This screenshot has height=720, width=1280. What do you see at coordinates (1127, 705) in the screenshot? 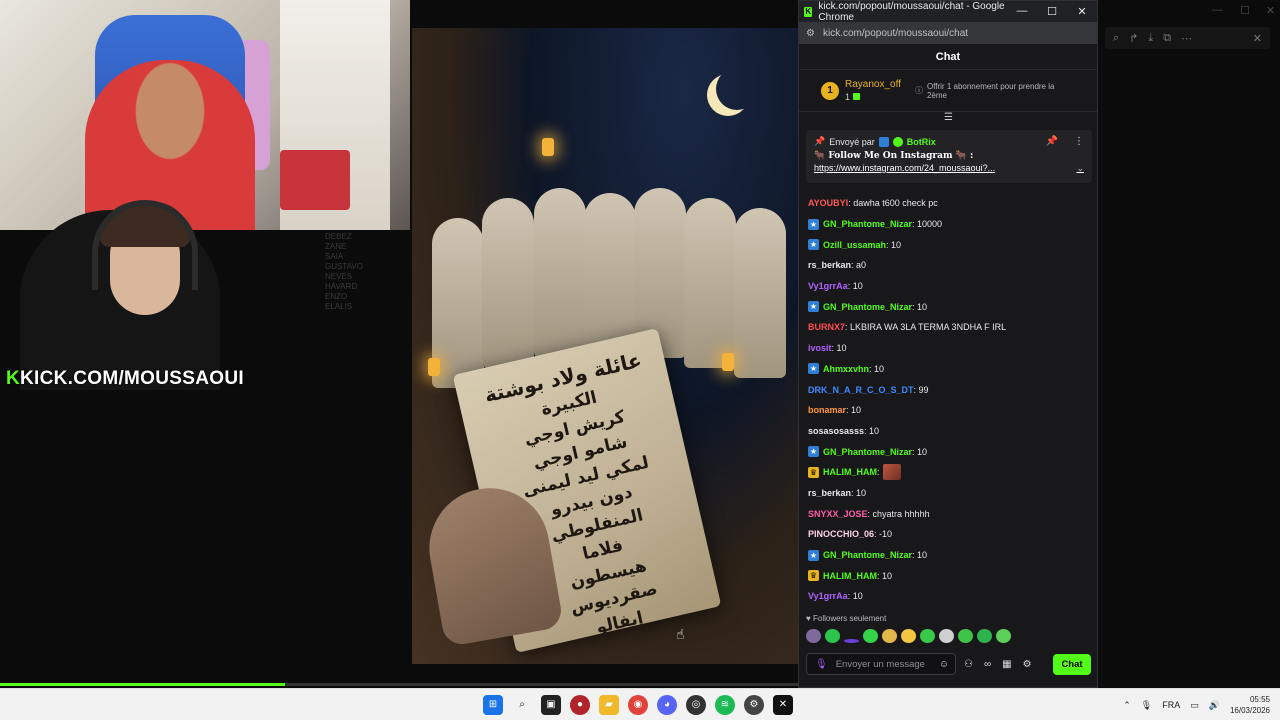
I see `chevron-up-icon: ⌃` at bounding box center [1127, 705].